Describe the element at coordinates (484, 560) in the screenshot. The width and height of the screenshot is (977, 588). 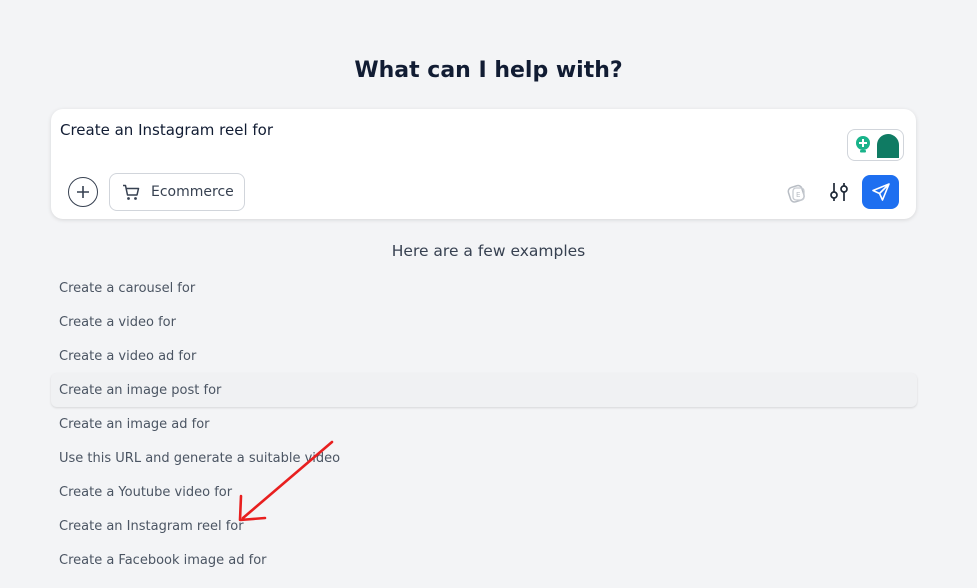
I see `example-item: Create a Facebook image ad for` at that location.